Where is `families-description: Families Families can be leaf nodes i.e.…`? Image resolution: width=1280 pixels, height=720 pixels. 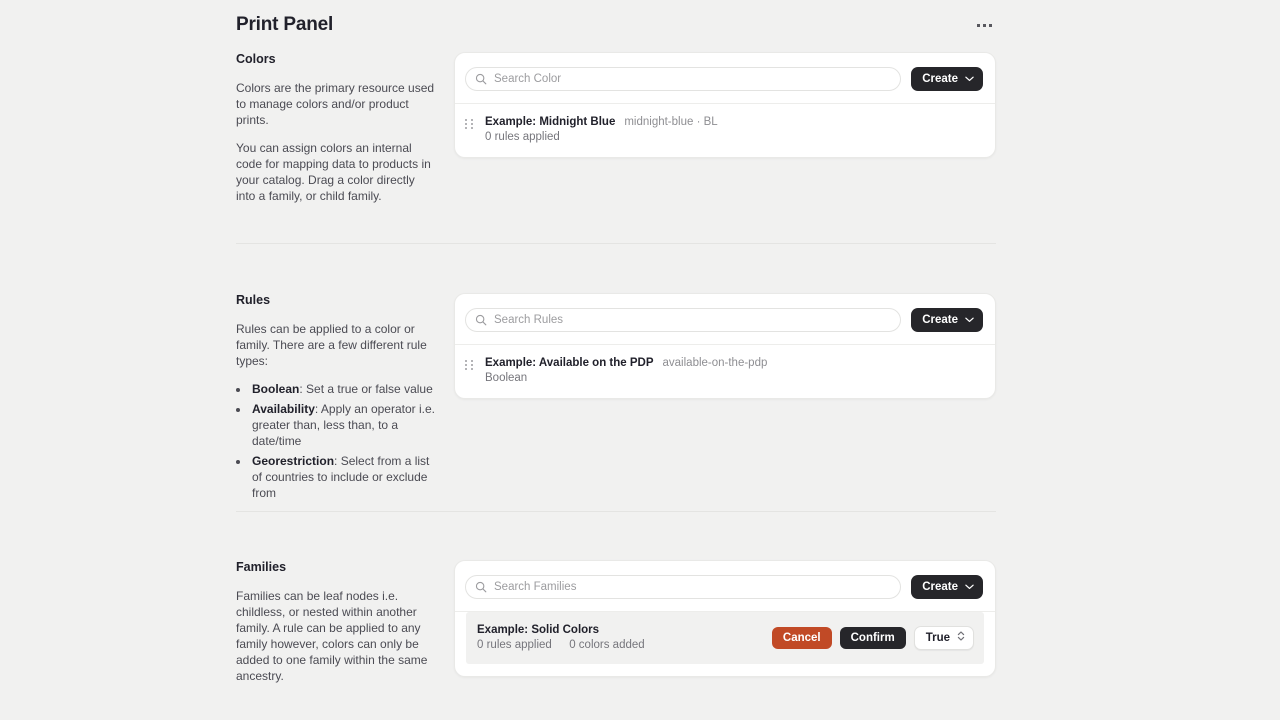 families-description: Families Families can be leaf nodes i.e.… is located at coordinates (345, 628).